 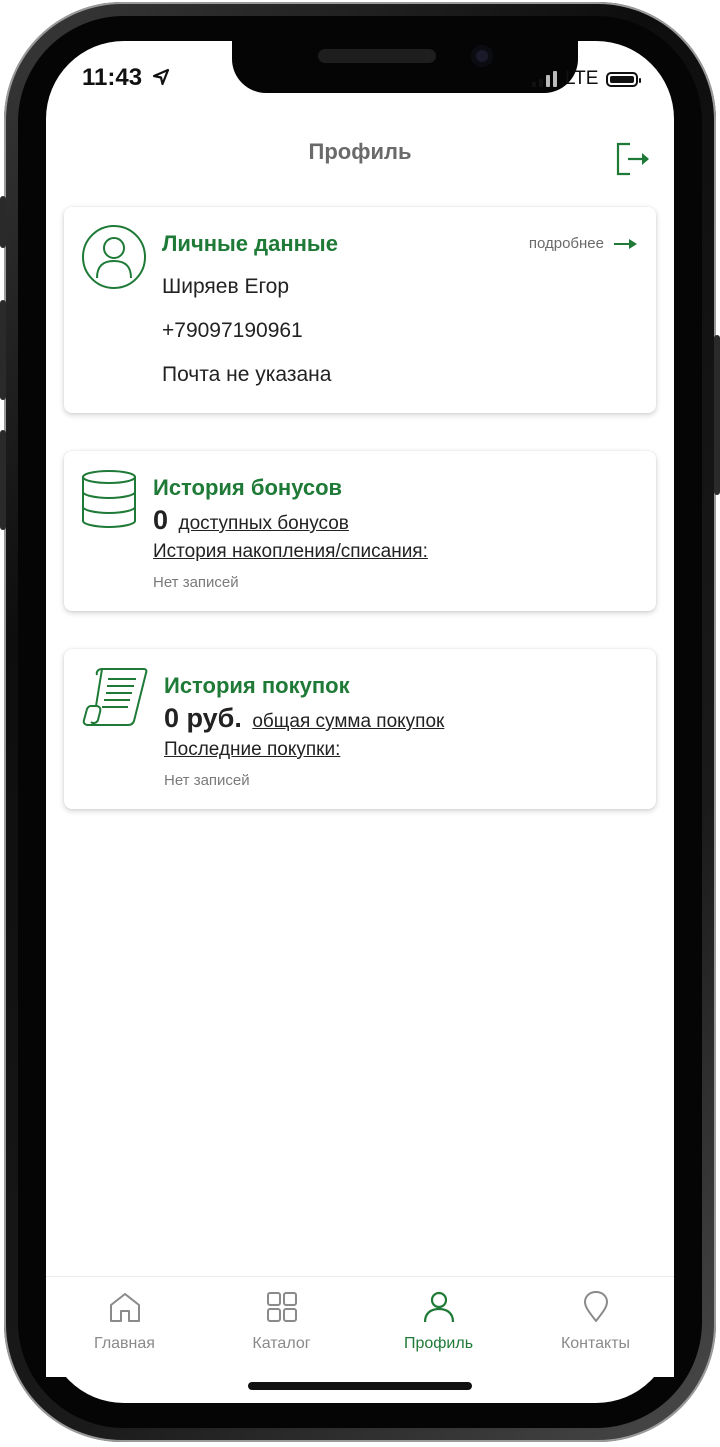 I want to click on tab-home: Главная, so click(x=124, y=1327).